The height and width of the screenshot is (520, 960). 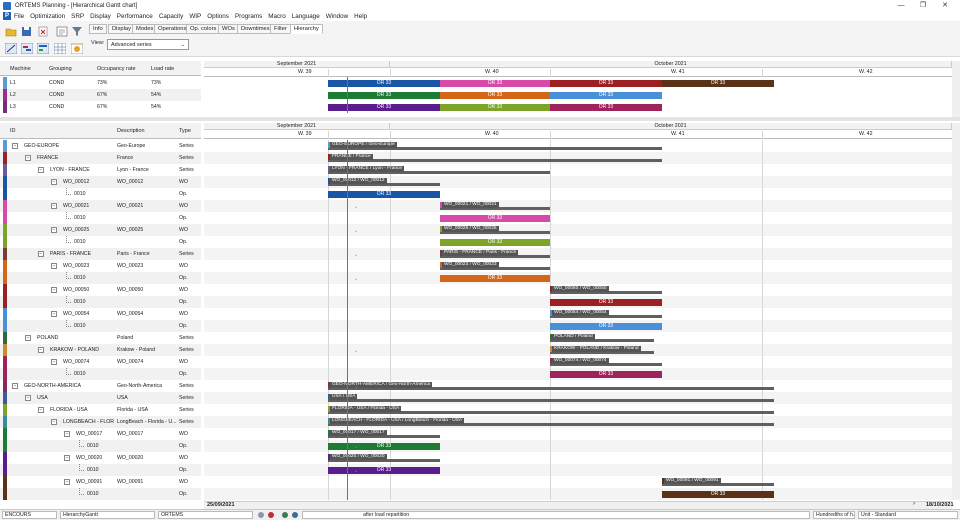 I want to click on status-indicator-1-icon, so click(x=261, y=515).